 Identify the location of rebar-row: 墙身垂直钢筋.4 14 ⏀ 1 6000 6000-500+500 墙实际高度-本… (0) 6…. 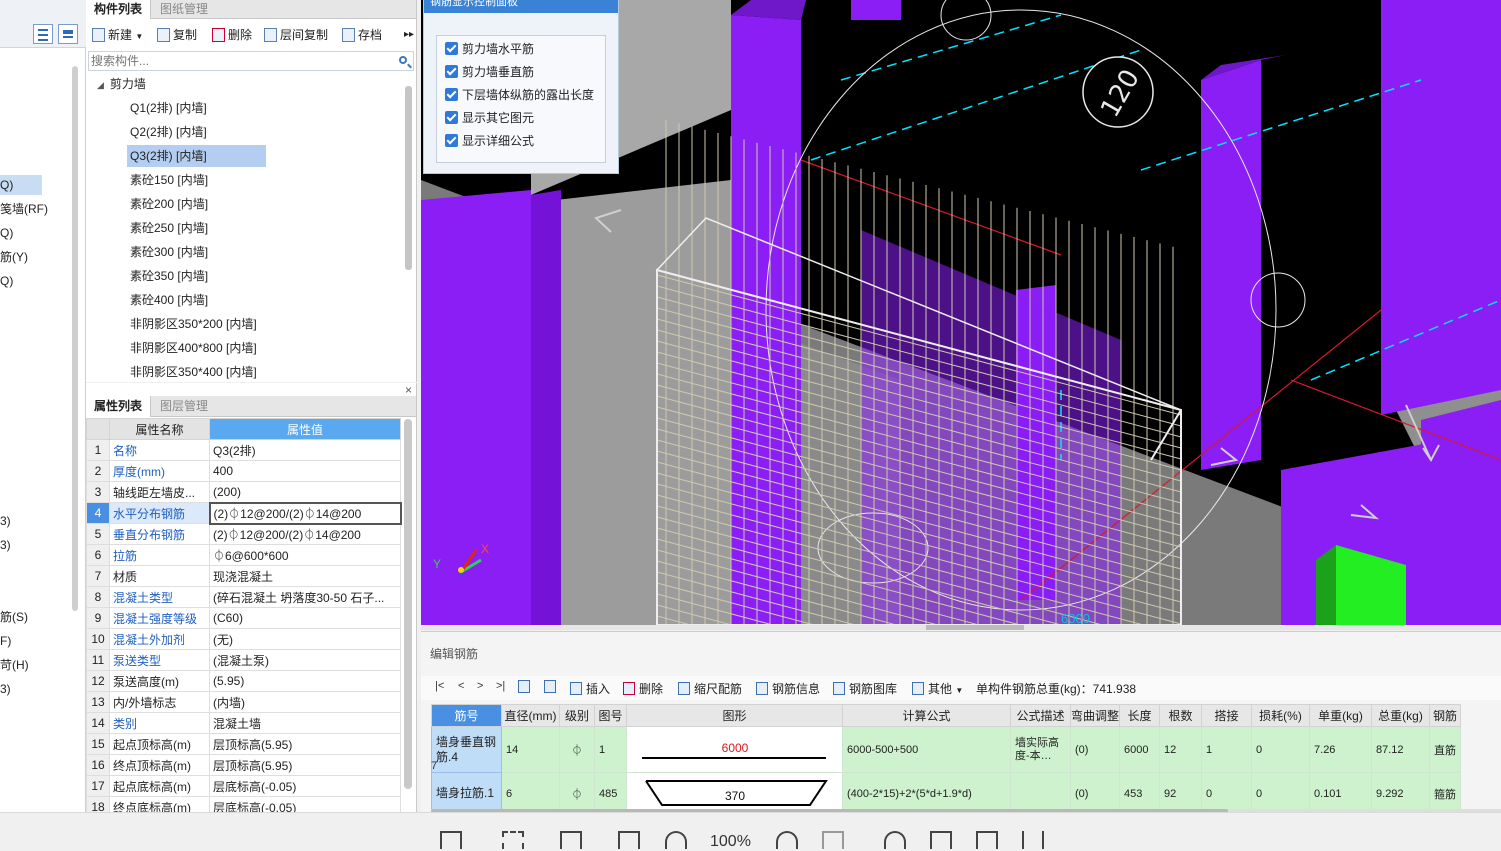
(946, 749).